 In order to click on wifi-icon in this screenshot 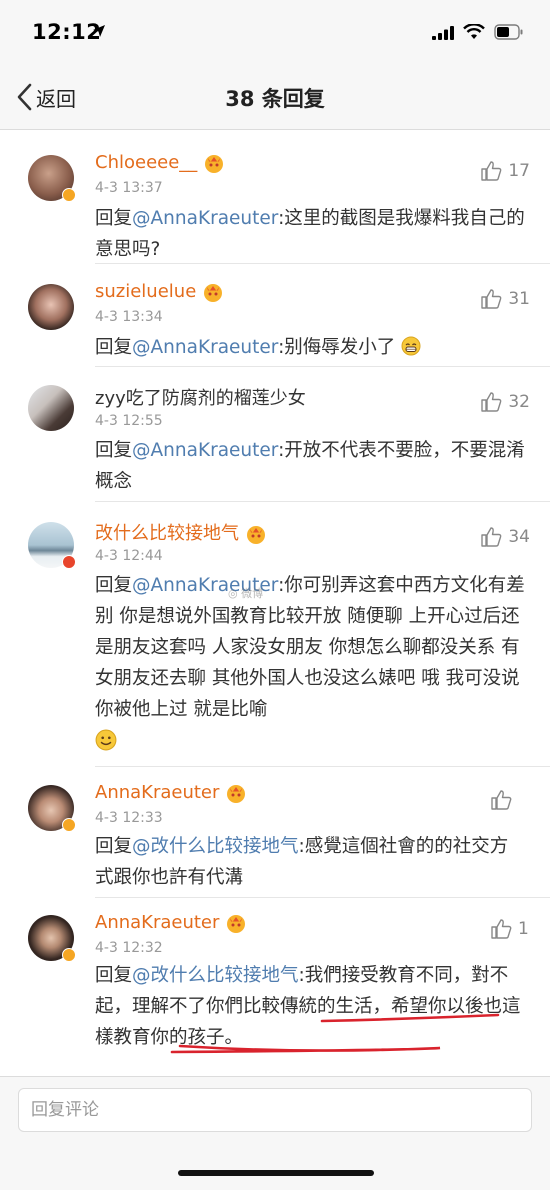, I will do `click(474, 31)`.